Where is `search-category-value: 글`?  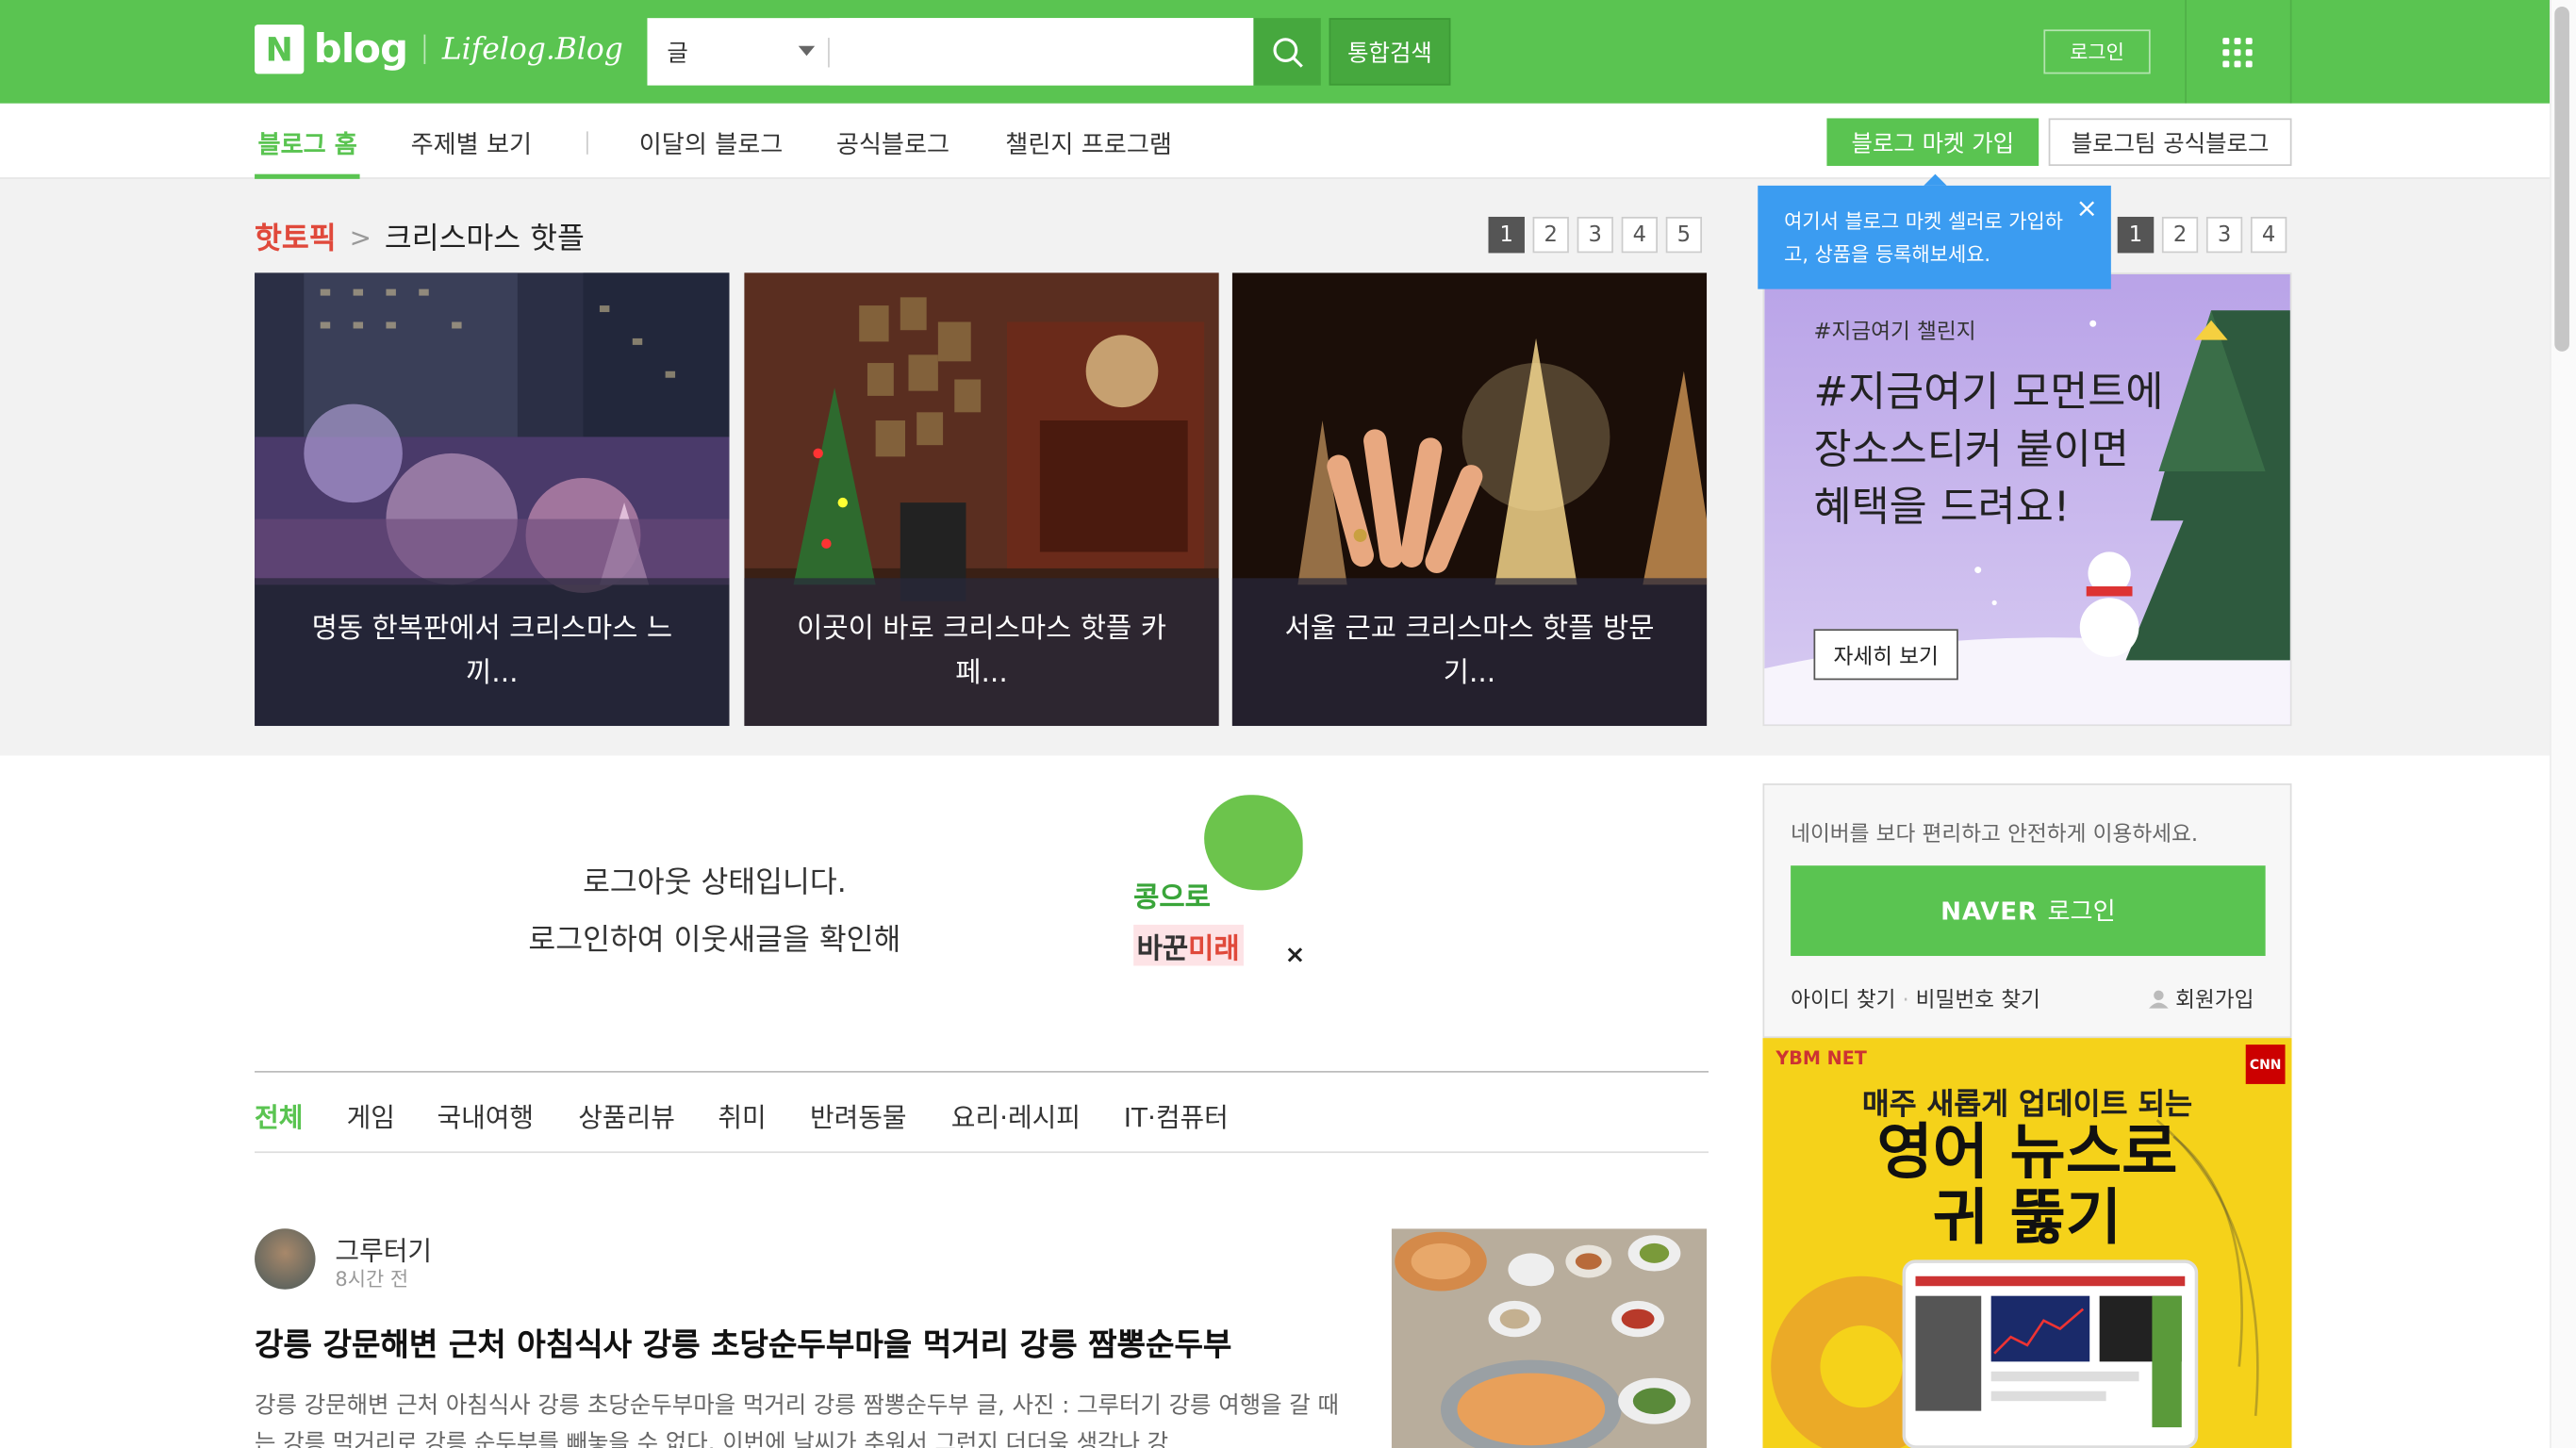
search-category-value: 글 is located at coordinates (677, 53).